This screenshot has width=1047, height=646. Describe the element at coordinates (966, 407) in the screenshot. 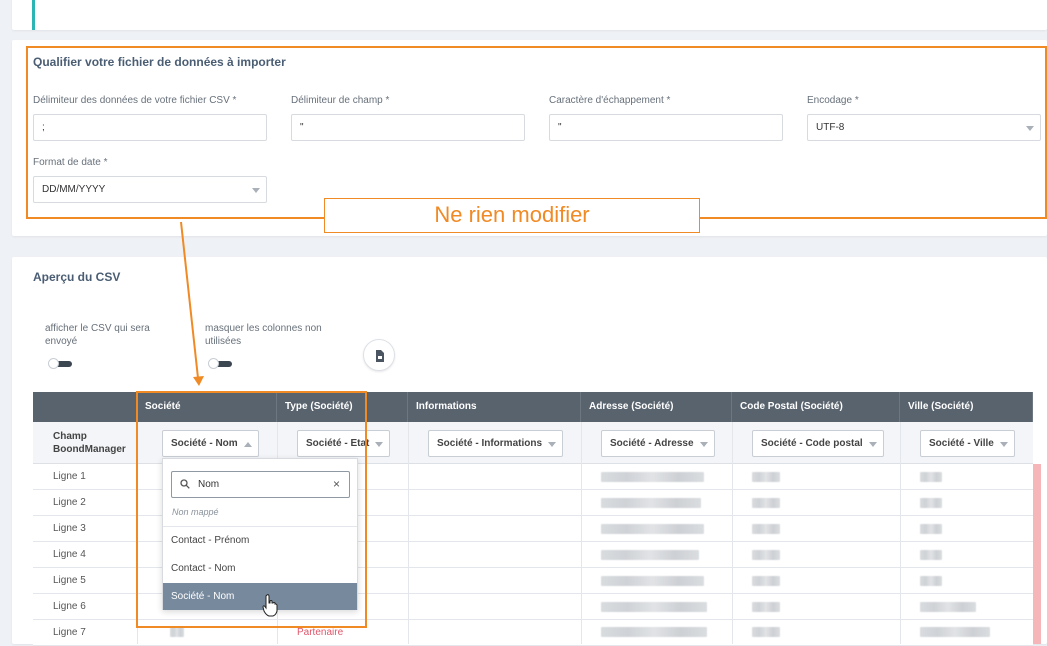

I see `column-header-ville: Ville (Société)` at that location.